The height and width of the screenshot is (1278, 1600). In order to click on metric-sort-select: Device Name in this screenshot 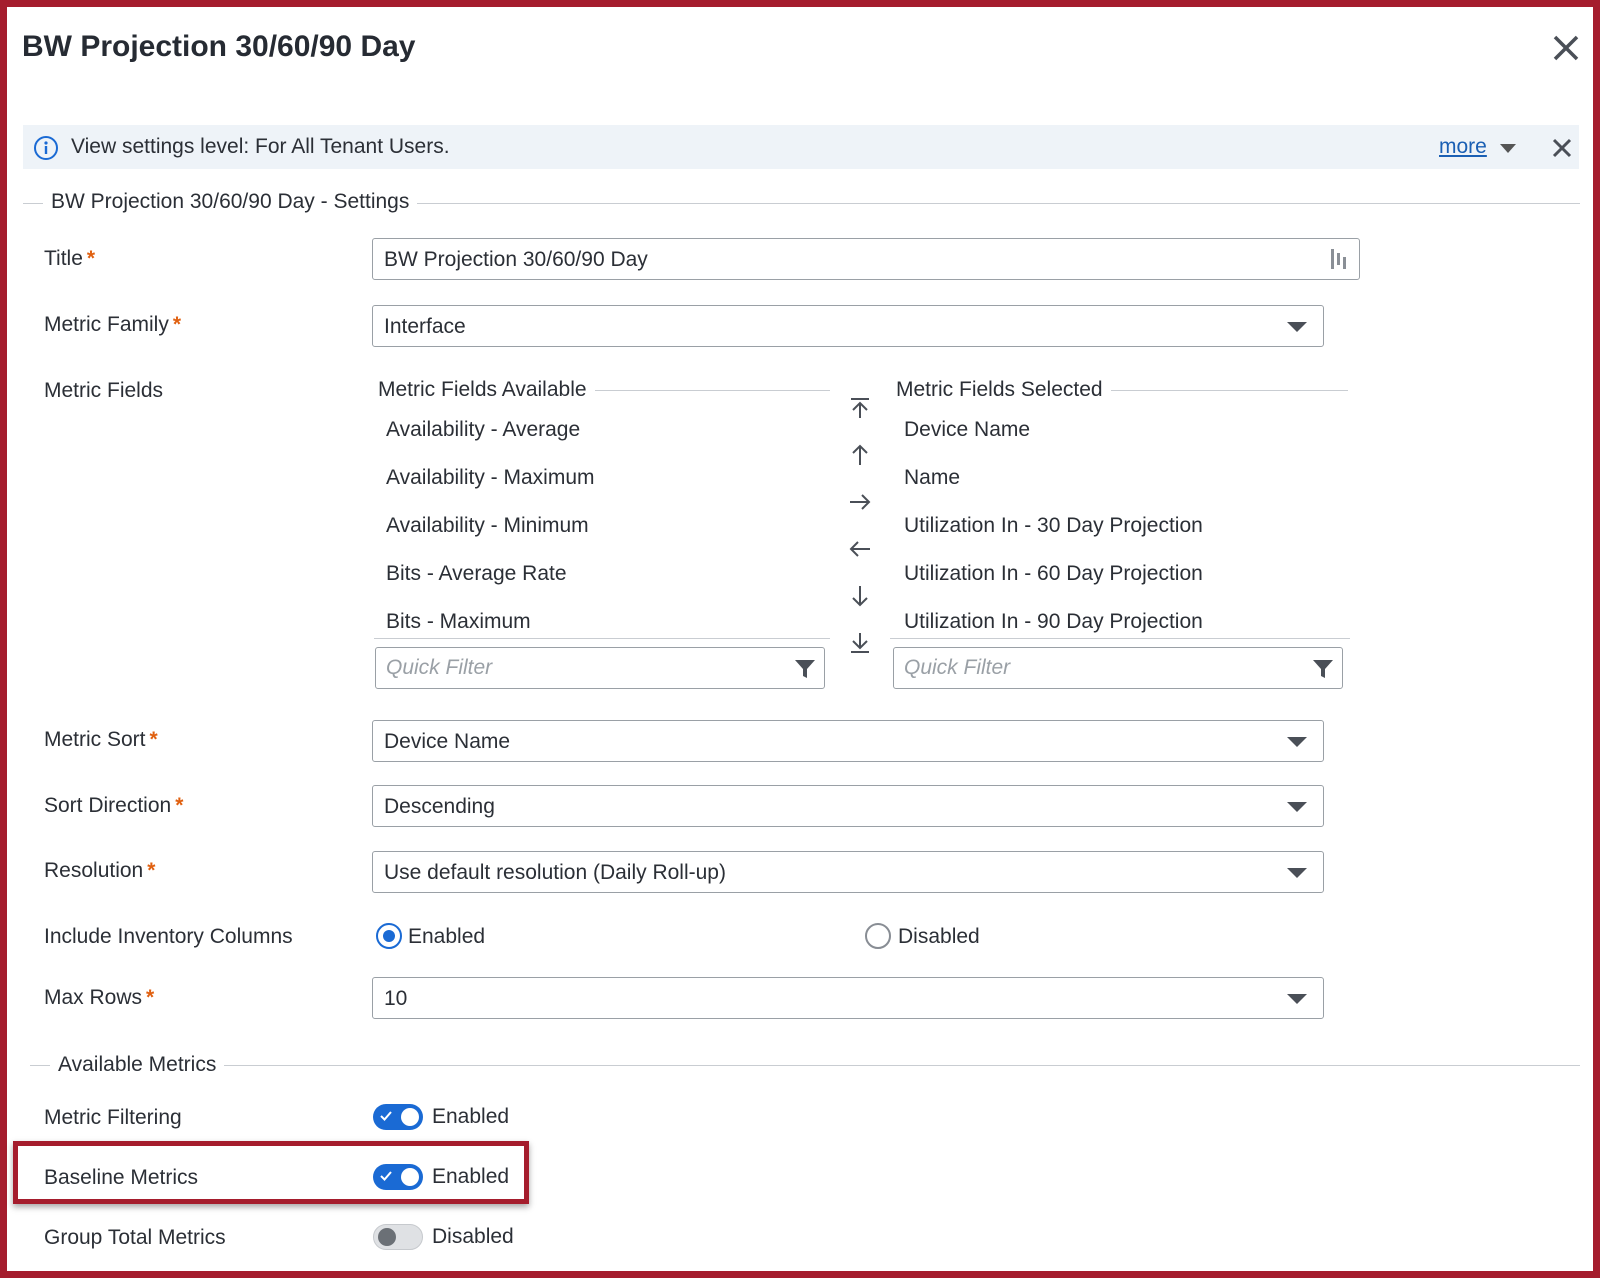, I will do `click(848, 741)`.